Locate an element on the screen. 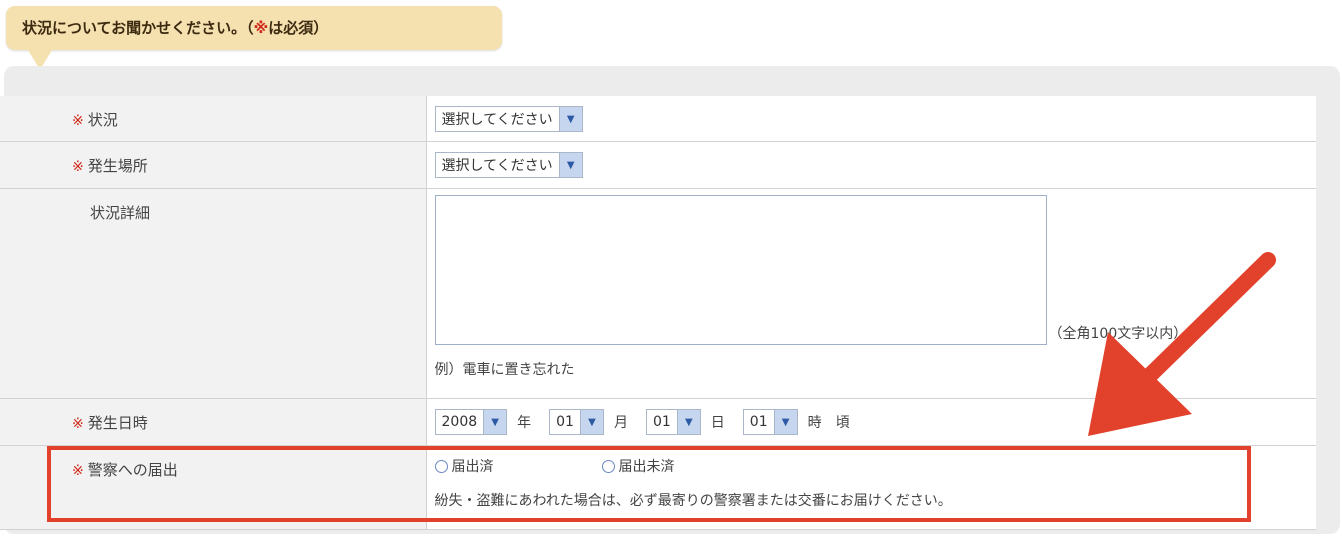 This screenshot has width=1342, height=537. field-label-status: 状況 is located at coordinates (102, 120).